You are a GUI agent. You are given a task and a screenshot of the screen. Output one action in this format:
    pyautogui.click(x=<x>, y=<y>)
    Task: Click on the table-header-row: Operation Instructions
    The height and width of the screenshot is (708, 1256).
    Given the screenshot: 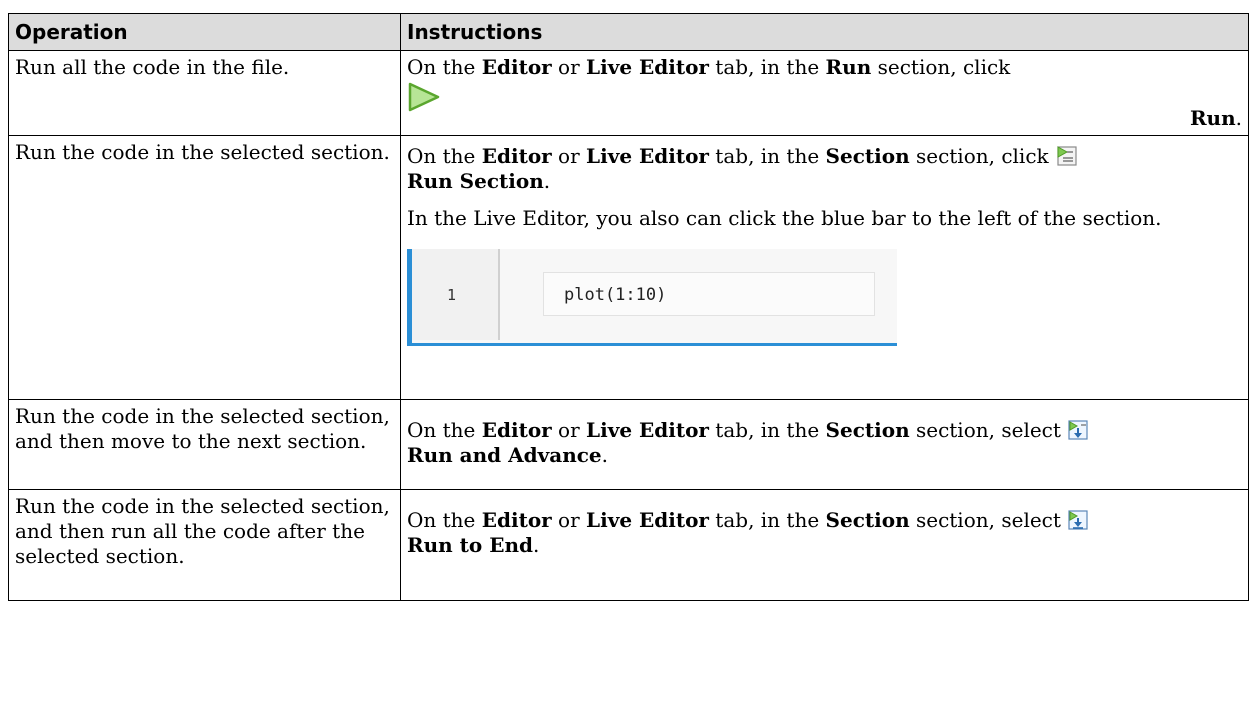 What is the action you would take?
    pyautogui.click(x=628, y=32)
    